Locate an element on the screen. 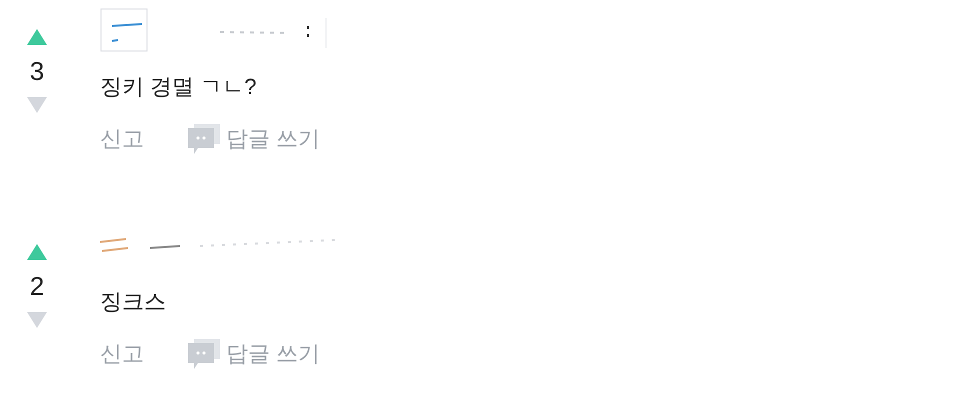 This screenshot has width=980, height=410. comment-text: 징키 경멸 ㄱㄴ? is located at coordinates (179, 87).